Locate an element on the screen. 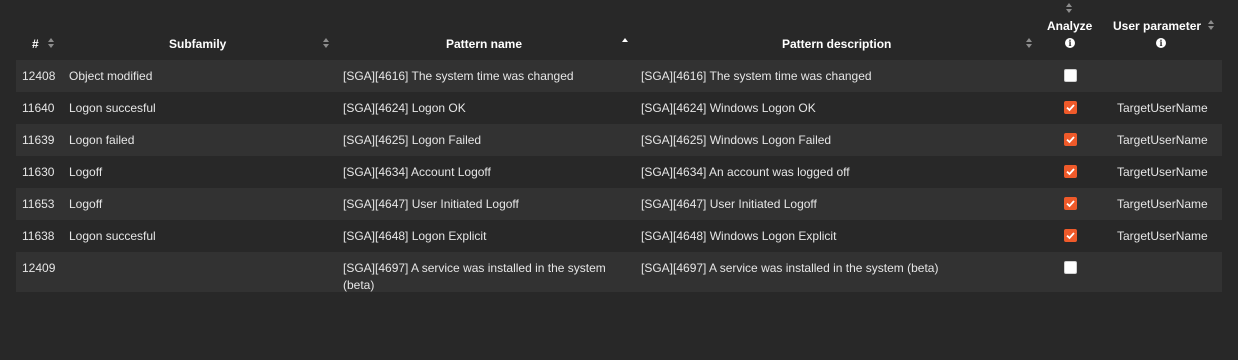 Image resolution: width=1238 pixels, height=360 pixels. column-header-pattern-description: Pattern description is located at coordinates (836, 30).